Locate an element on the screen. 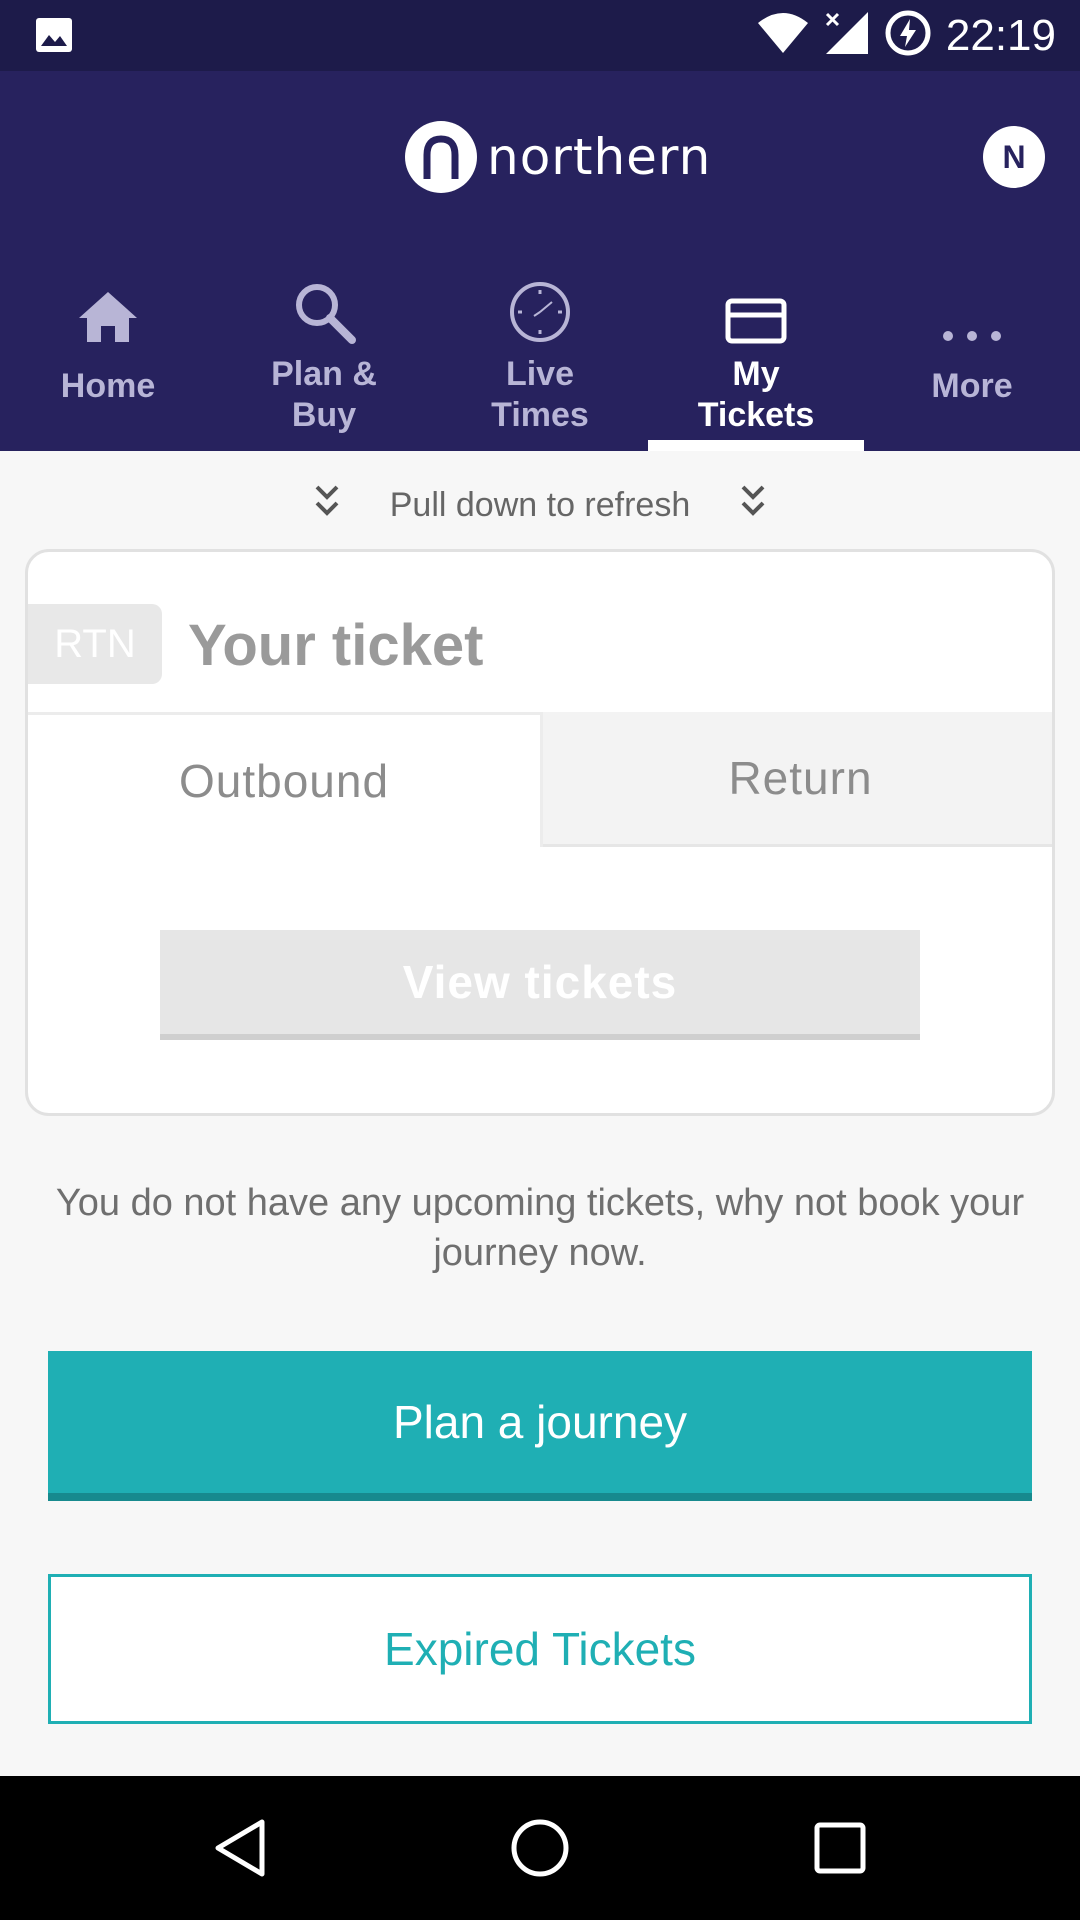  view-tickets-button: View tickets is located at coordinates (540, 985).